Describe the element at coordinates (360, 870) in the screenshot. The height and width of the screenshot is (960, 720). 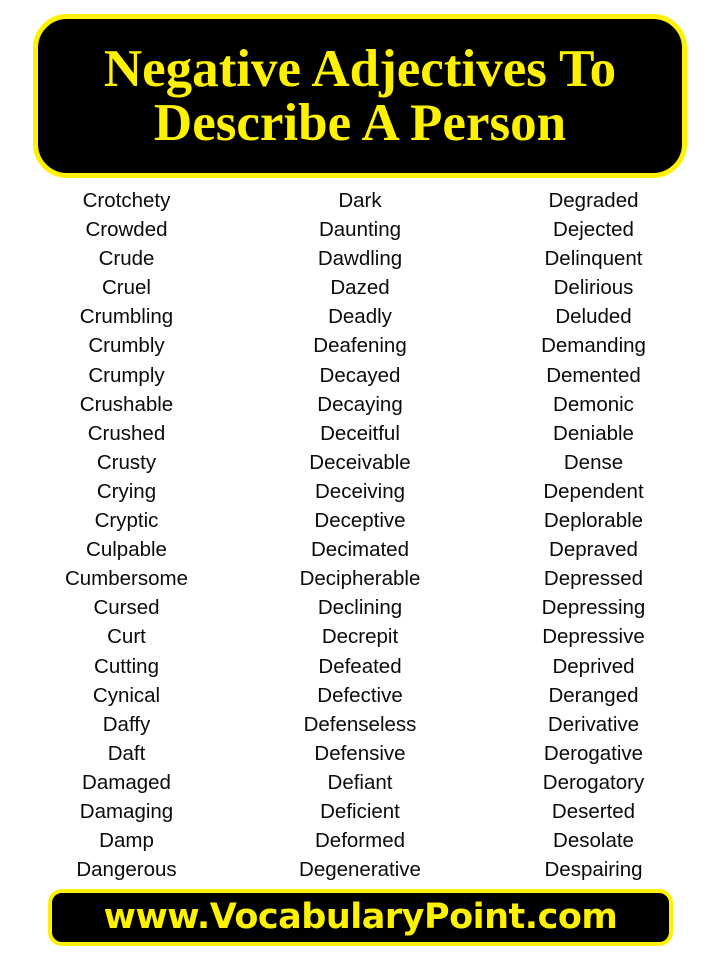
I see `word-item: Degenerative` at that location.